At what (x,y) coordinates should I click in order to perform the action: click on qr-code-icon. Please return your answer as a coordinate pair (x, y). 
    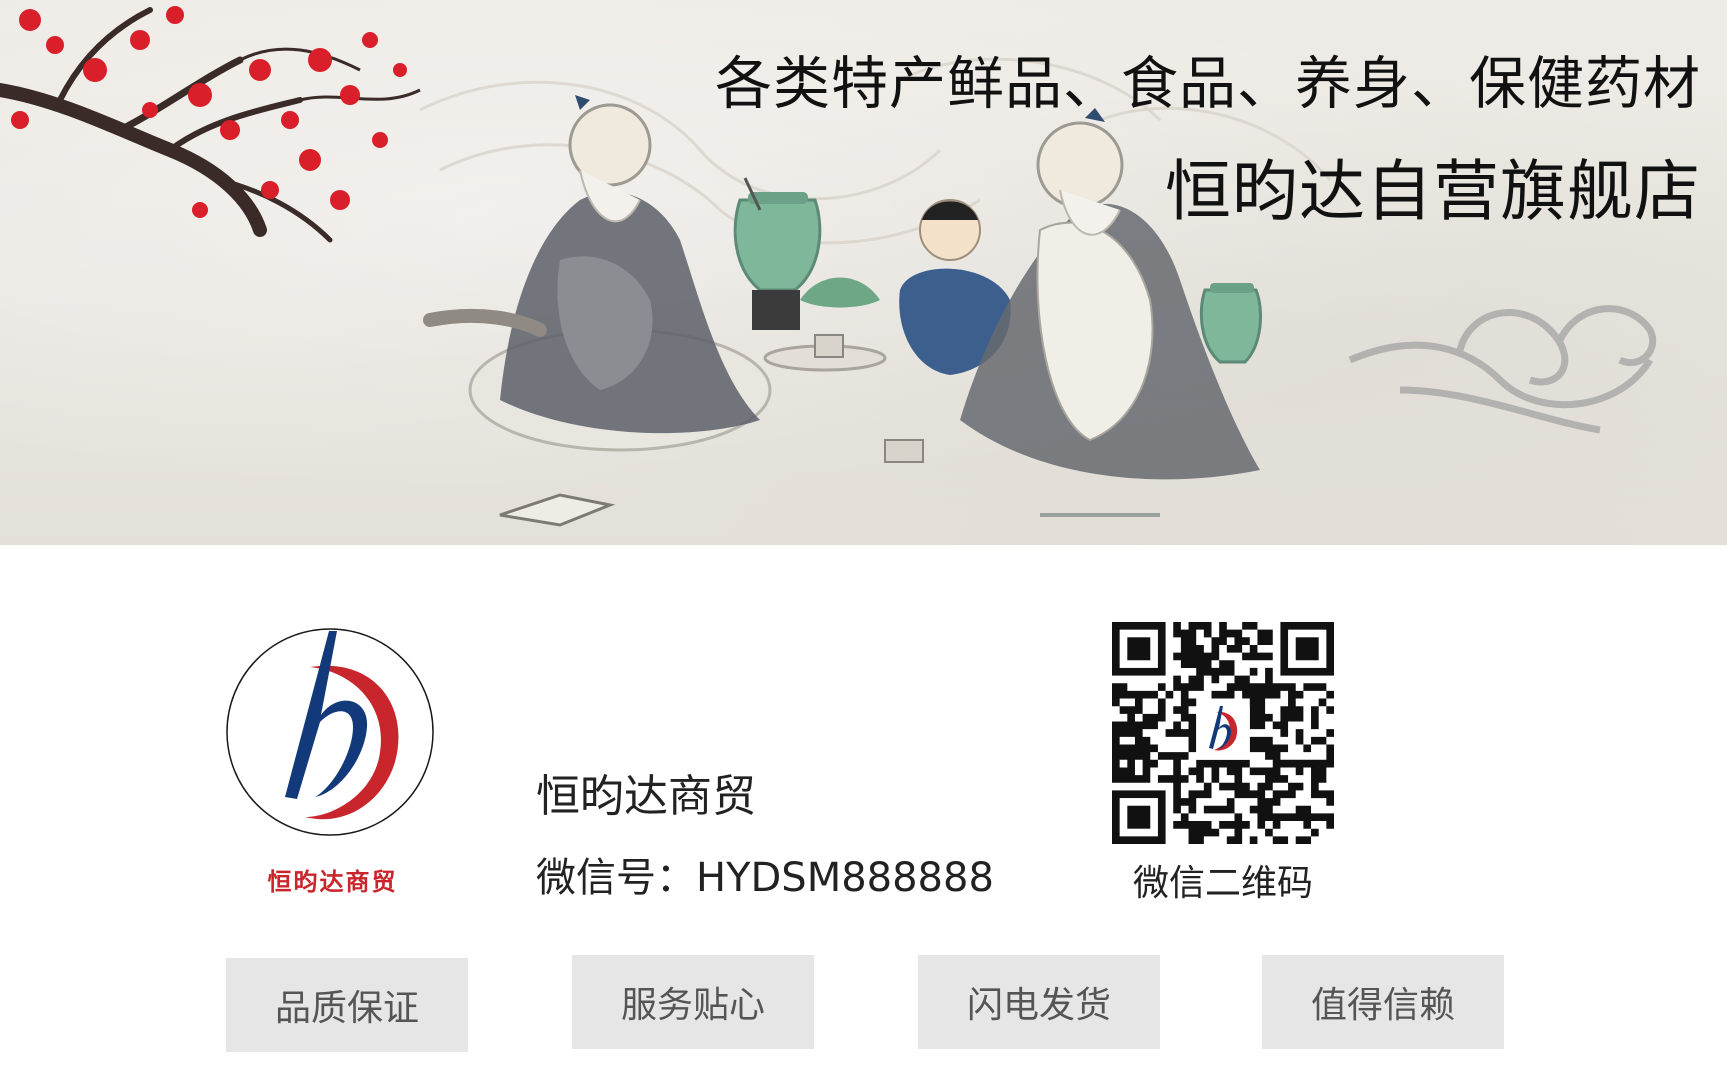
    Looking at the image, I should click on (1223, 733).